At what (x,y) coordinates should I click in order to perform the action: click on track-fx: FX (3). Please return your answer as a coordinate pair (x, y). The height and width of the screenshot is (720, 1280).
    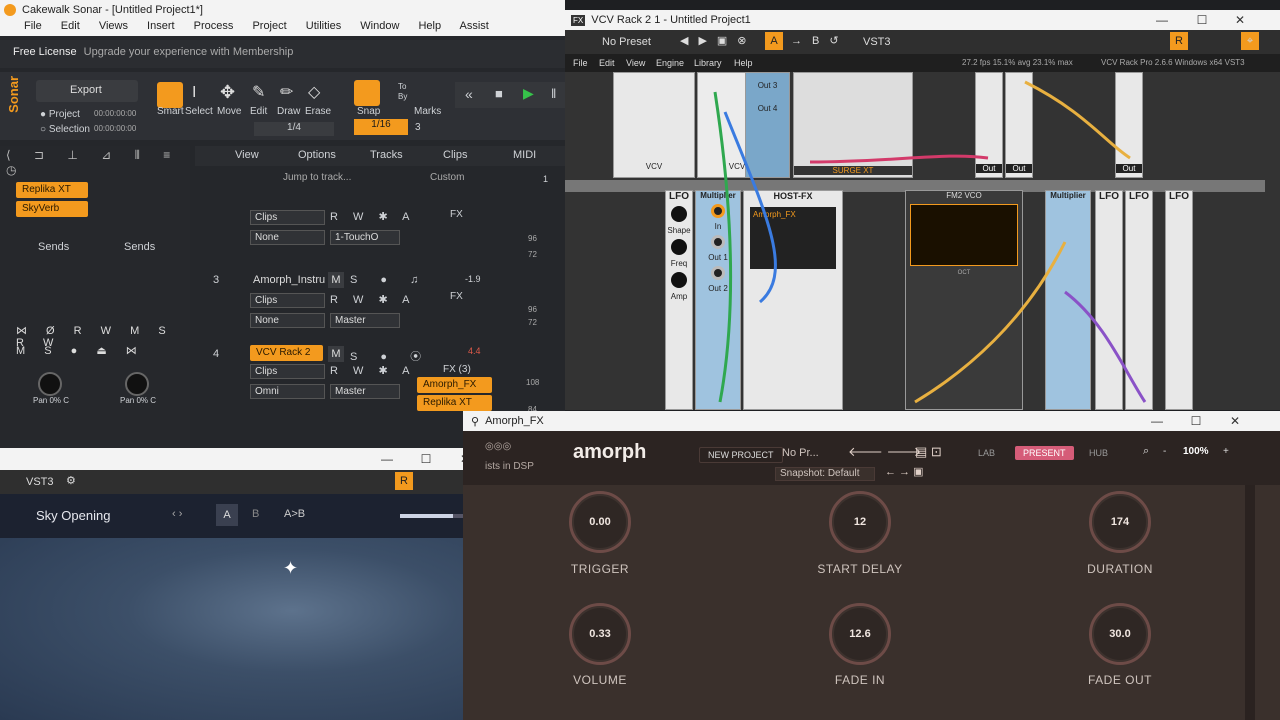
    Looking at the image, I should click on (457, 369).